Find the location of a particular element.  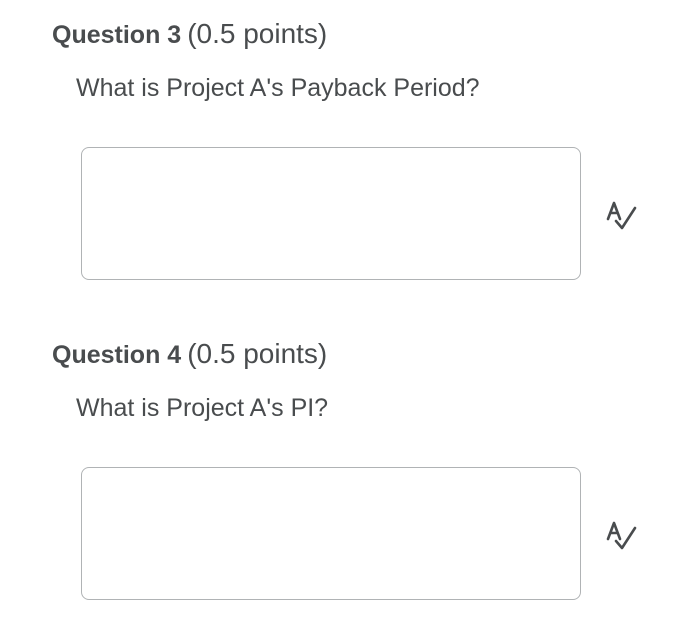

question-header: Question 4 (0.5 points) is located at coordinates (189, 354).